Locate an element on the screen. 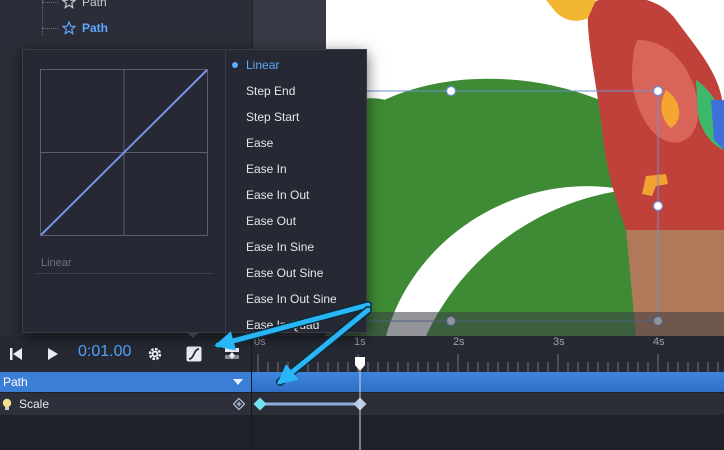 This screenshot has height=450, width=724. annotation-arrows is located at coordinates (293, 343).